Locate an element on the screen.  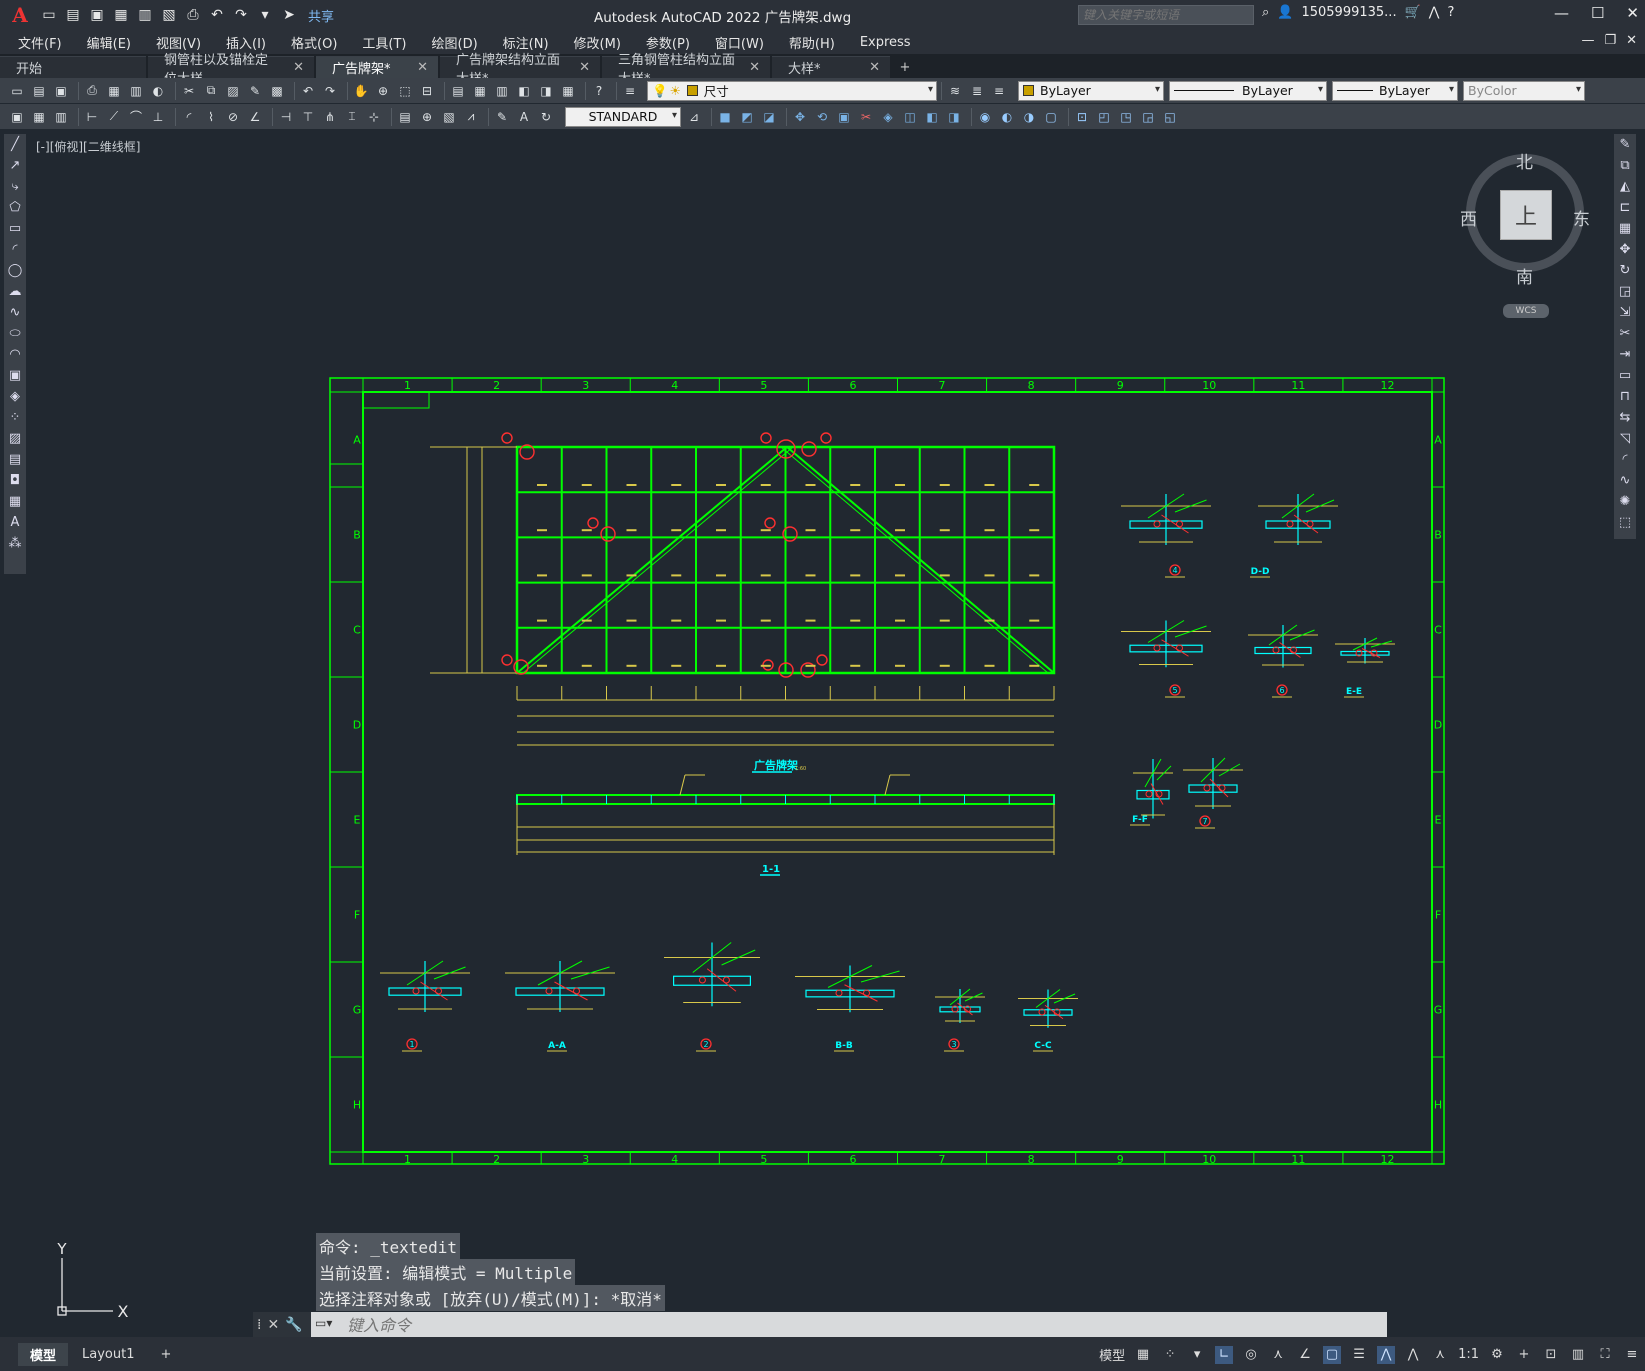
dim-update-icon: ↻ is located at coordinates (546, 117).